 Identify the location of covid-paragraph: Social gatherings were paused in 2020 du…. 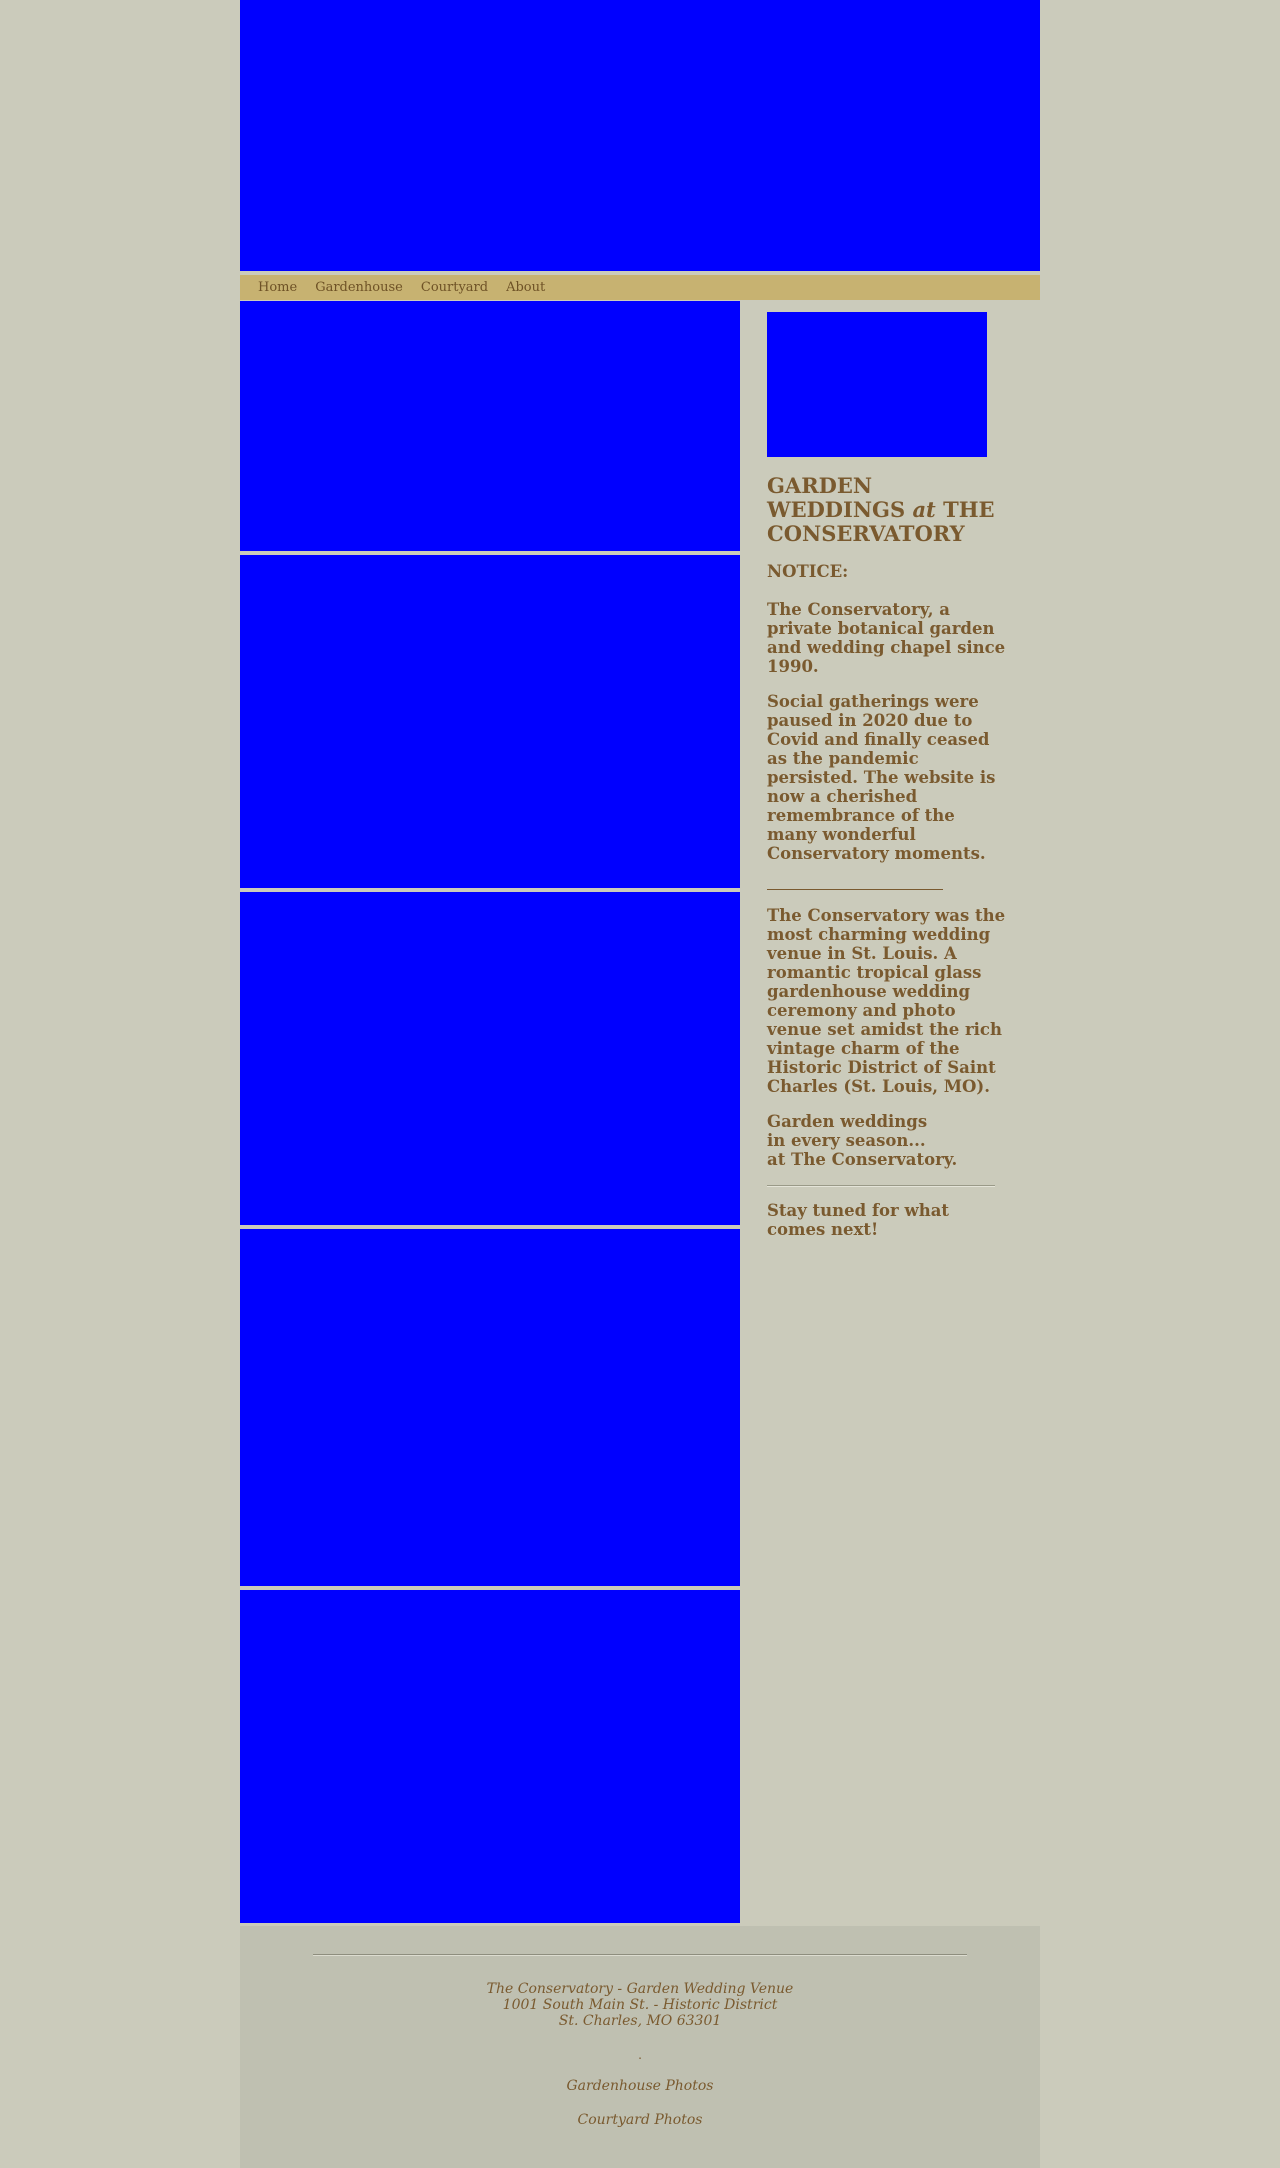
(881, 777).